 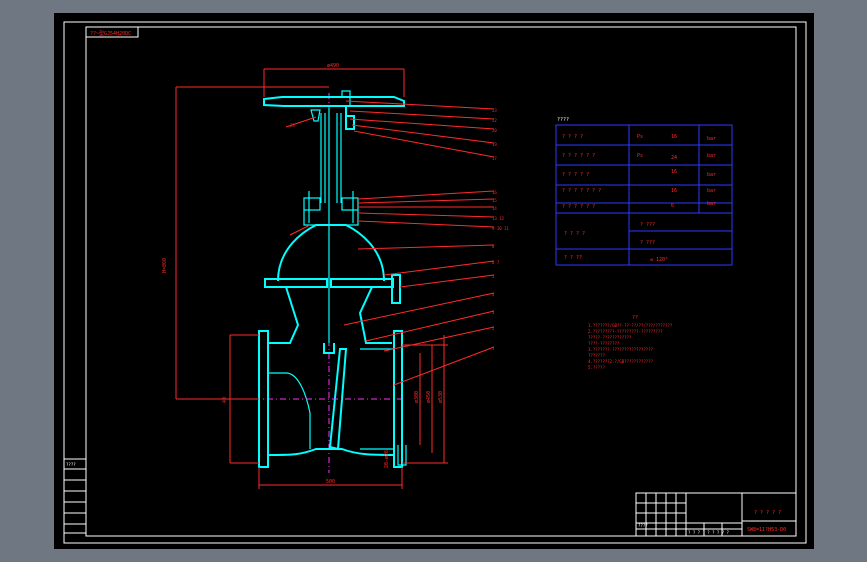 I want to click on callout-20: 20, so click(x=494, y=130).